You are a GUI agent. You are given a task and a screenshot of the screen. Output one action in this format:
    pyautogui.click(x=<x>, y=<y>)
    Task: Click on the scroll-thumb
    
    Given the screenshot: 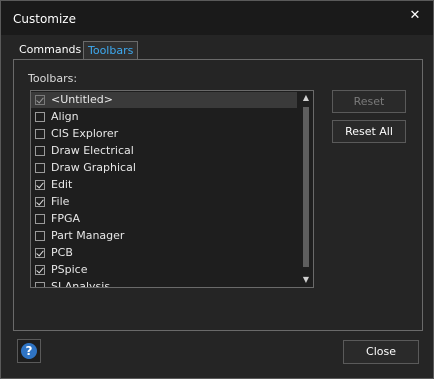 What is the action you would take?
    pyautogui.click(x=306, y=187)
    